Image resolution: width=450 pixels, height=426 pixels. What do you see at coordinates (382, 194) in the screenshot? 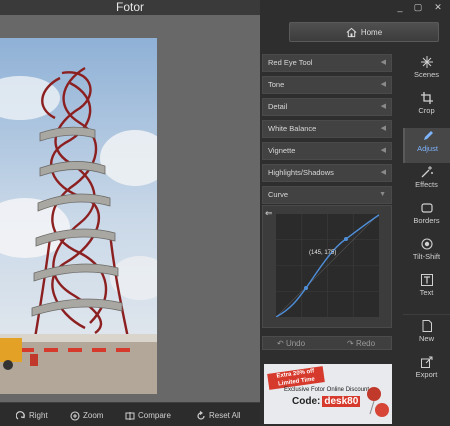
I see `expand-arrow-icon: ▼` at bounding box center [382, 194].